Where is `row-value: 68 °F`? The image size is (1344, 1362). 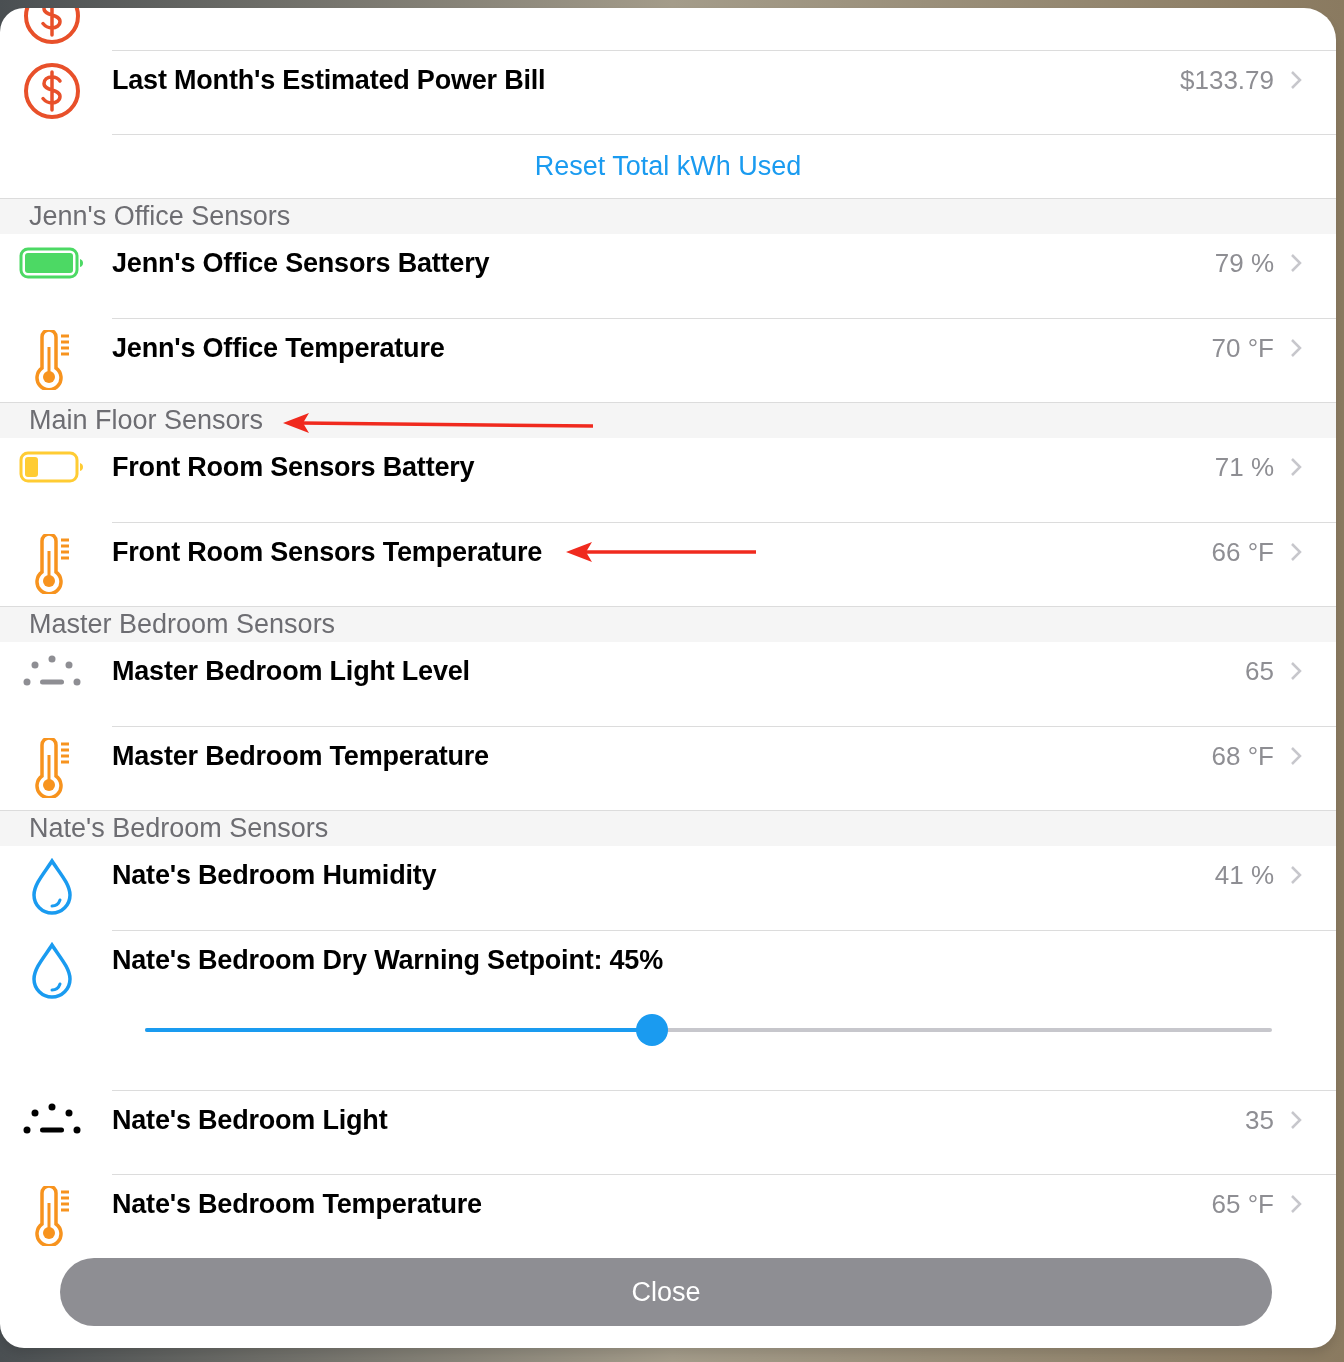 row-value: 68 °F is located at coordinates (1242, 756).